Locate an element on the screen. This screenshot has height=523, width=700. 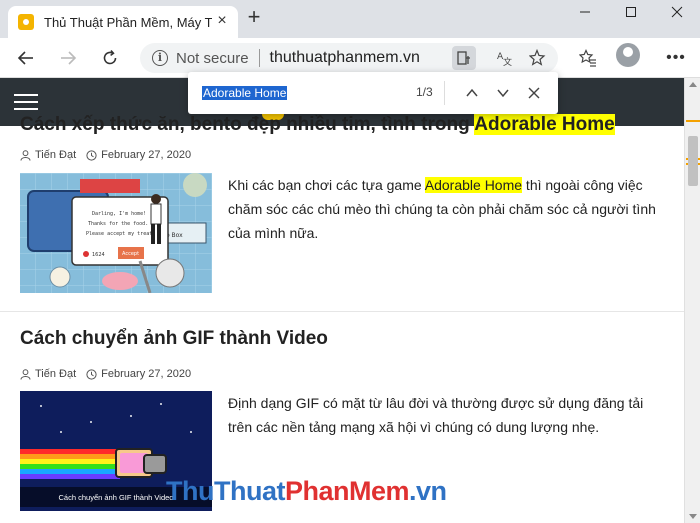
arrow-right-icon is located at coordinates (69, 58).